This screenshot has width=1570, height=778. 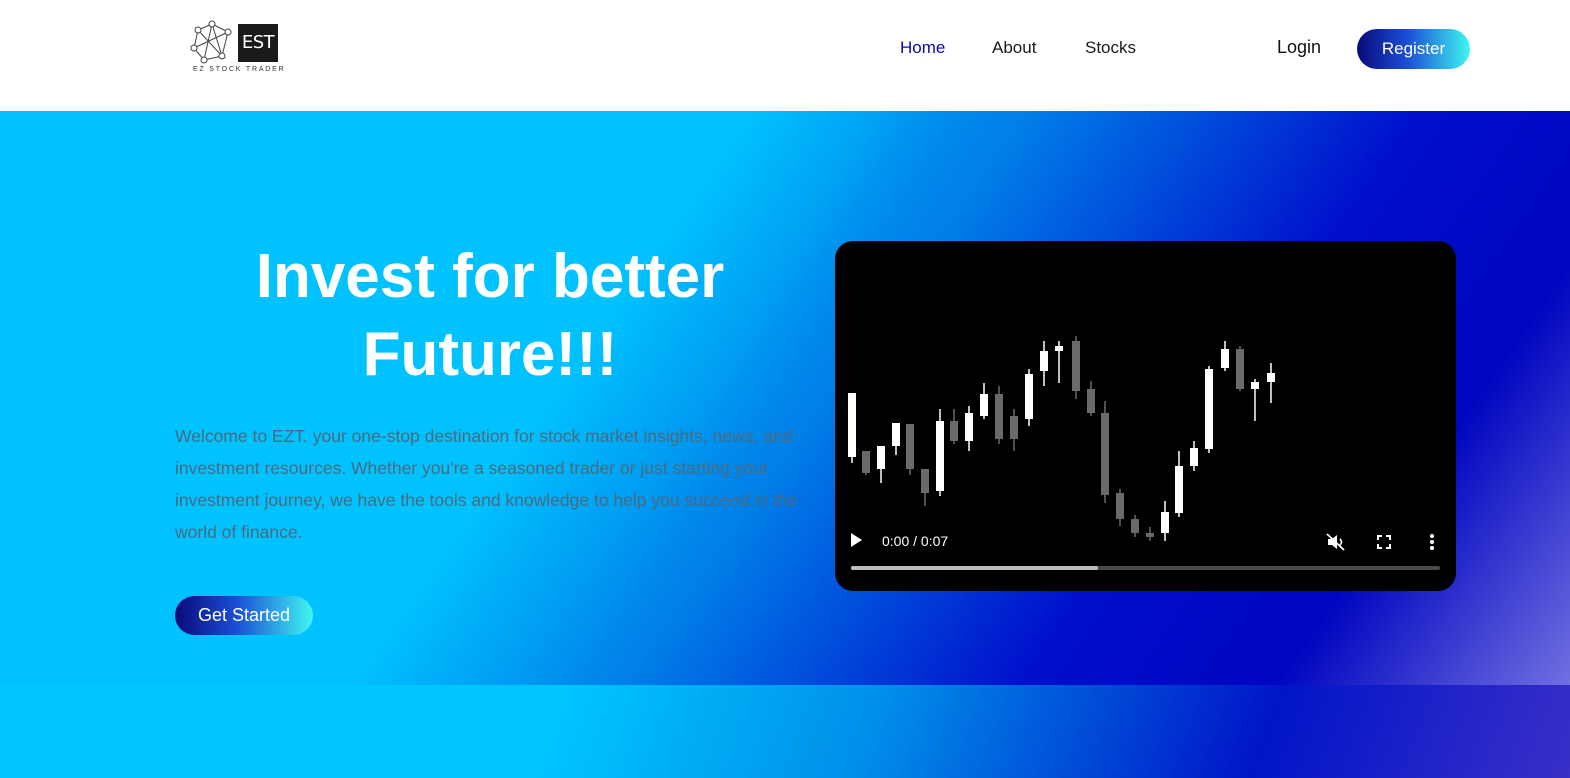 I want to click on register-button: Register, so click(x=1413, y=49).